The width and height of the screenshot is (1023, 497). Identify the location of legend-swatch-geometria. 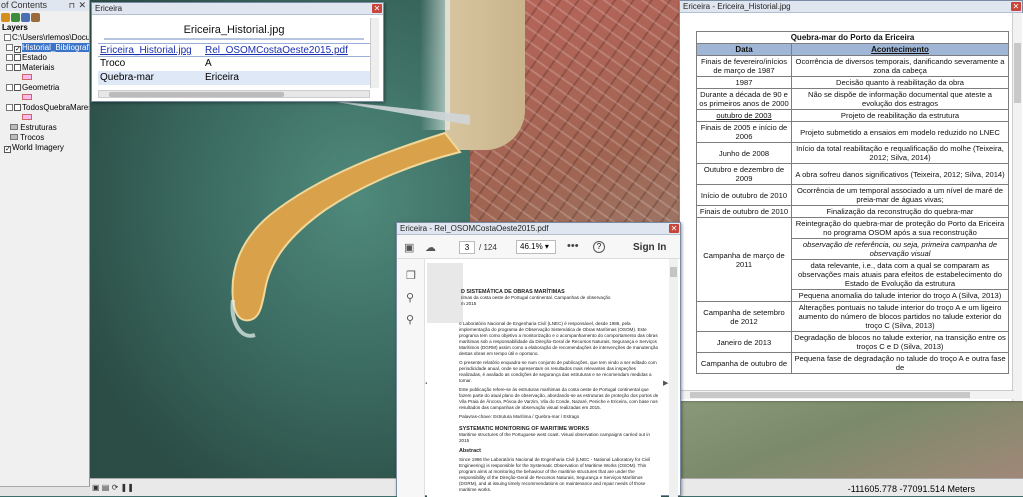
(44, 98).